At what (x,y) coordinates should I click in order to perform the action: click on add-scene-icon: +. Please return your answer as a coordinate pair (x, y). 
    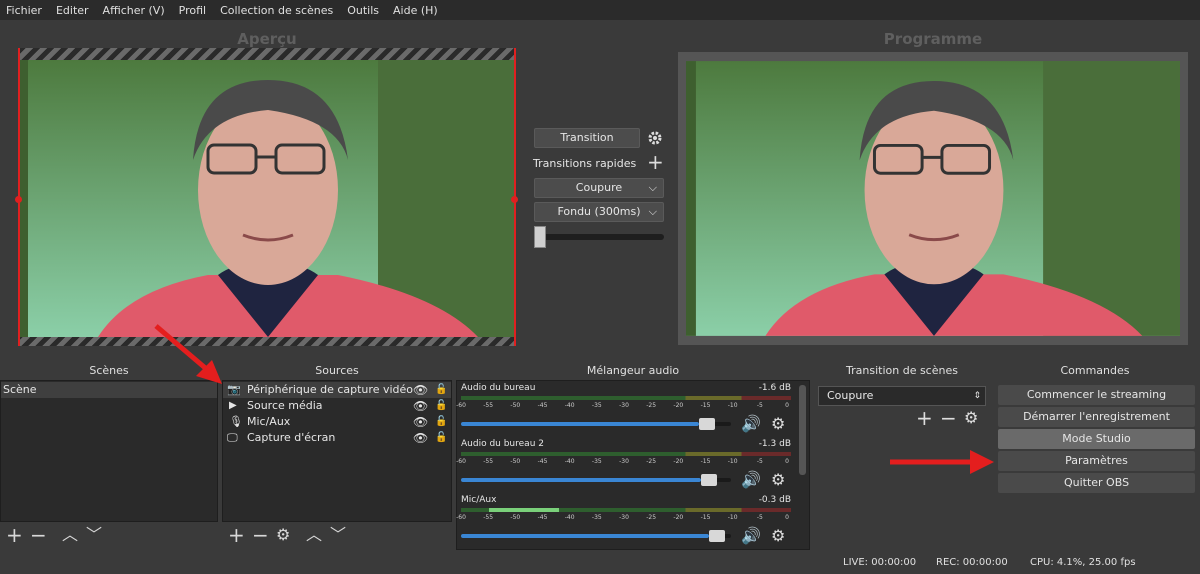
    Looking at the image, I should click on (14, 535).